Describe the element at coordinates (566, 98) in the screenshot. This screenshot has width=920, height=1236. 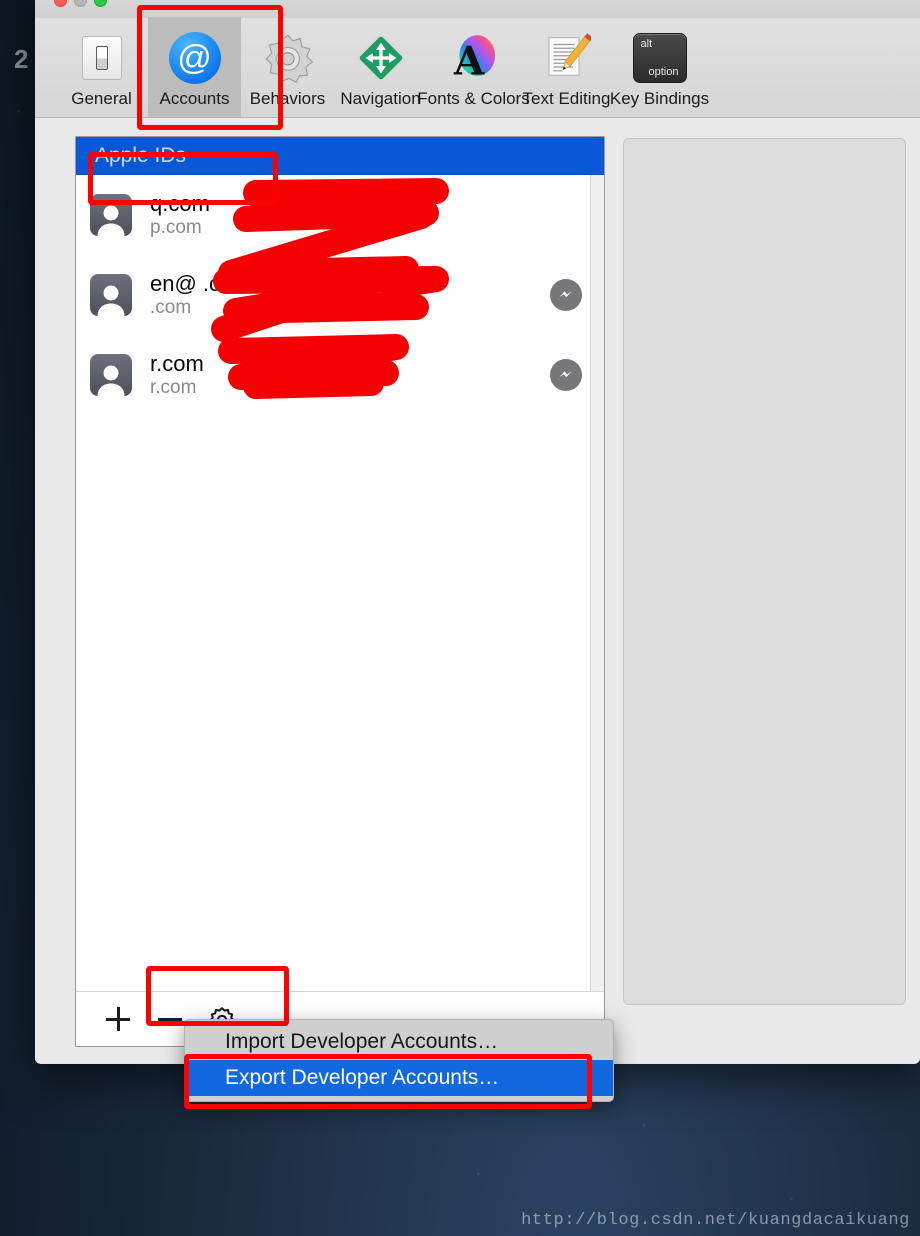
I see `tab-text-editing-label: Text Editing` at that location.